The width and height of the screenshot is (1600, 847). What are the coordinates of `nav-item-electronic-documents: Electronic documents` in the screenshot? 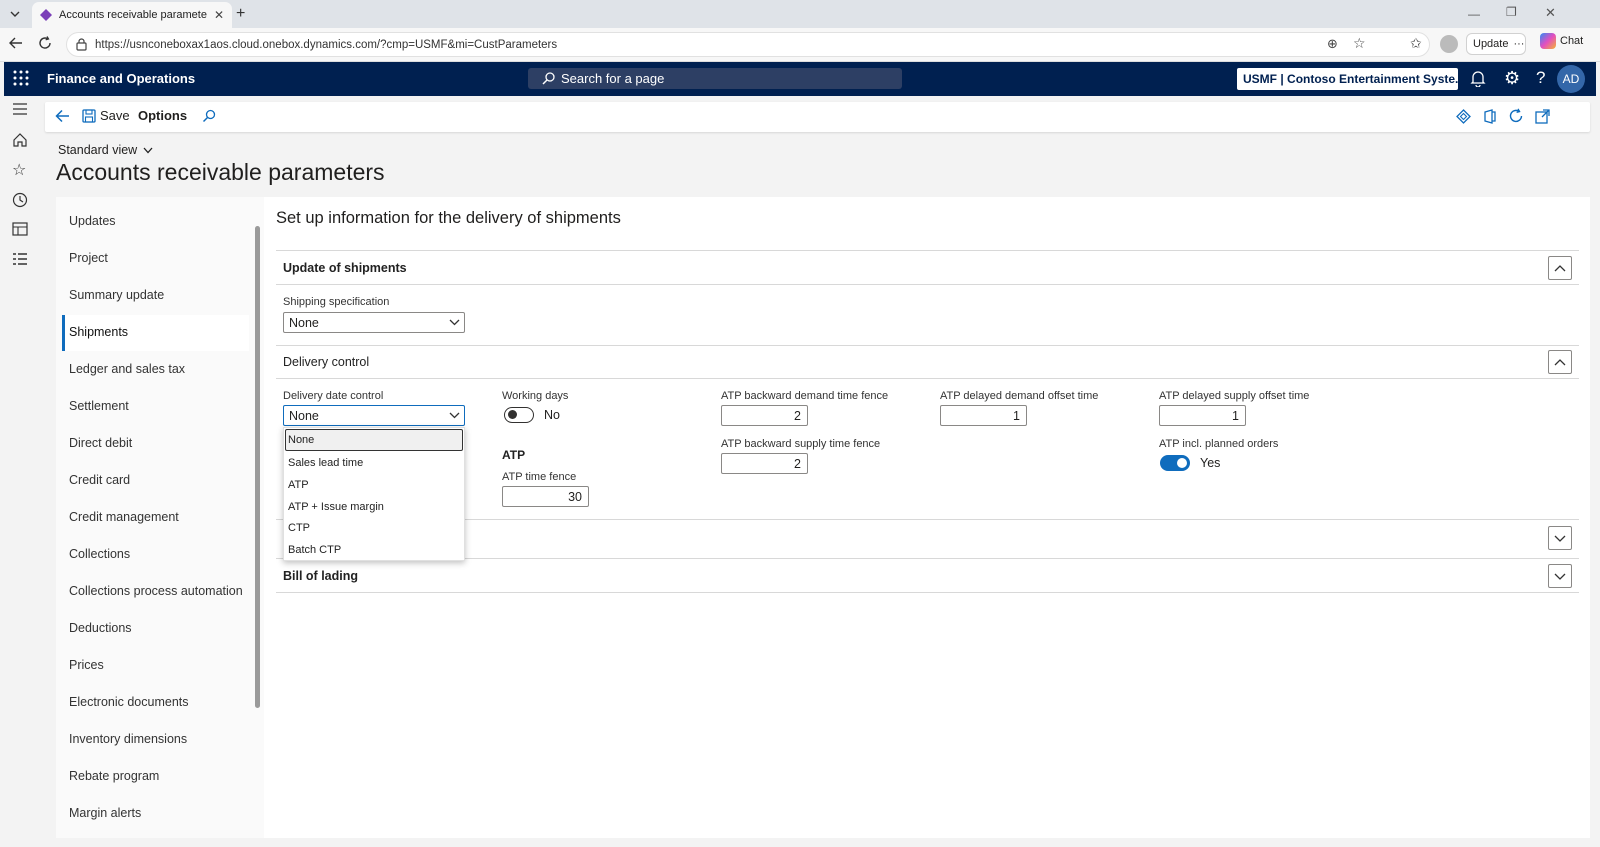 It's located at (129, 702).